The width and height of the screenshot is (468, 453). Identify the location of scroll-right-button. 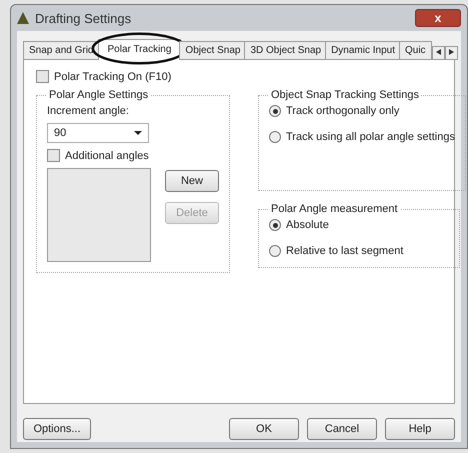
(451, 53).